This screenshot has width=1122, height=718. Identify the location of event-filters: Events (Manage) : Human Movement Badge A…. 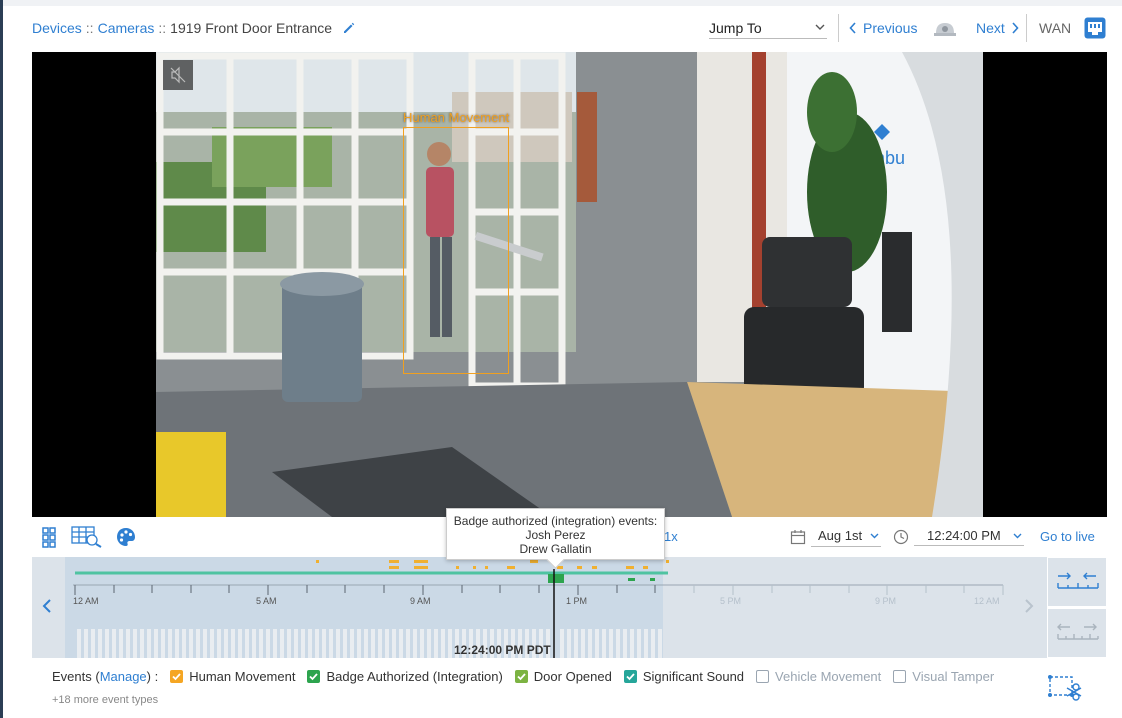
(523, 676).